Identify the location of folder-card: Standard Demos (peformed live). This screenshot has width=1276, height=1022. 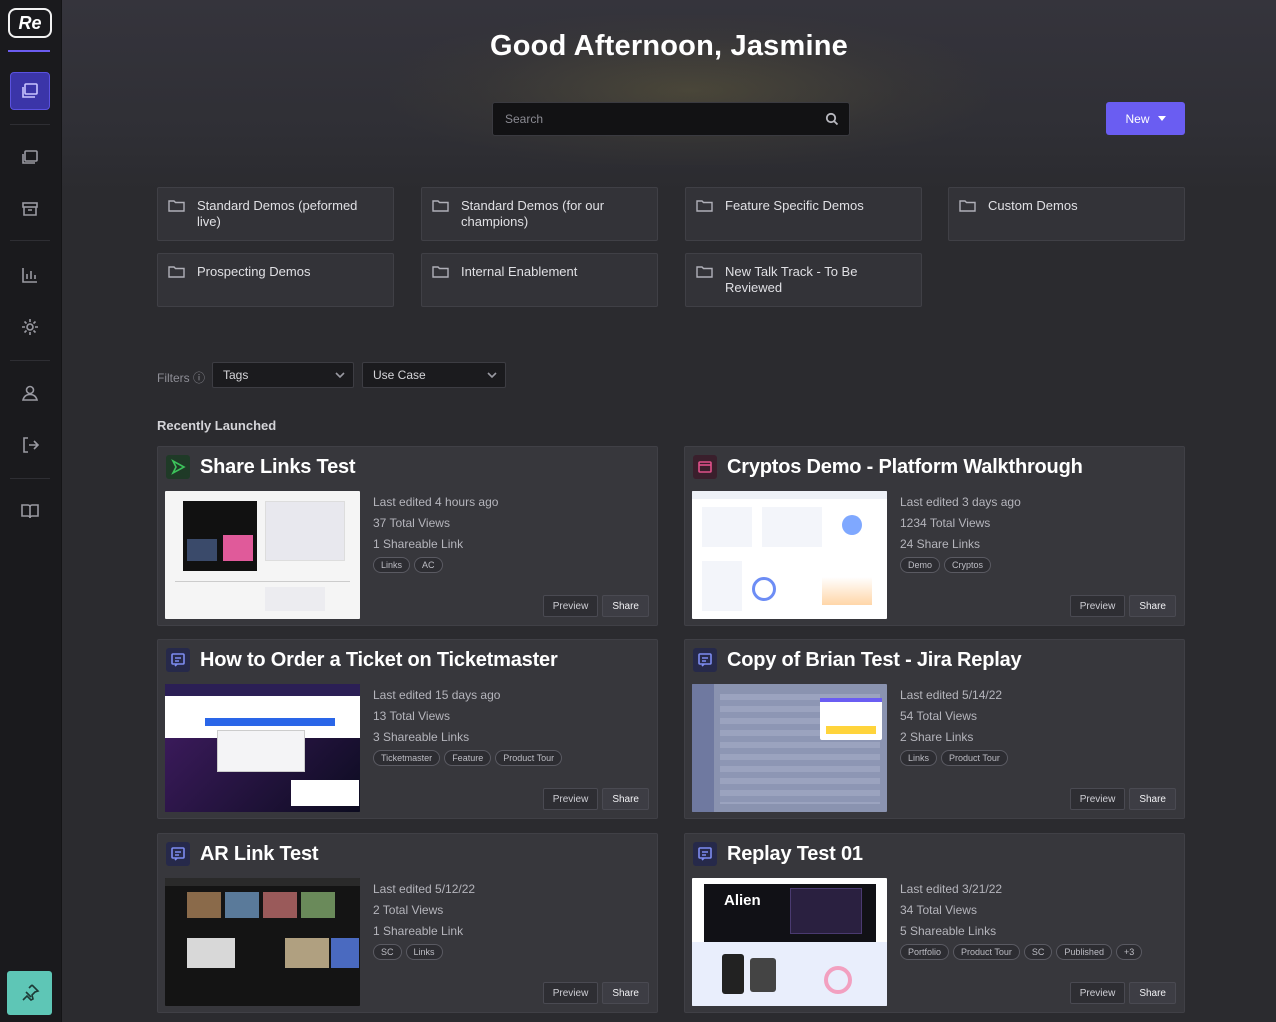
(275, 214).